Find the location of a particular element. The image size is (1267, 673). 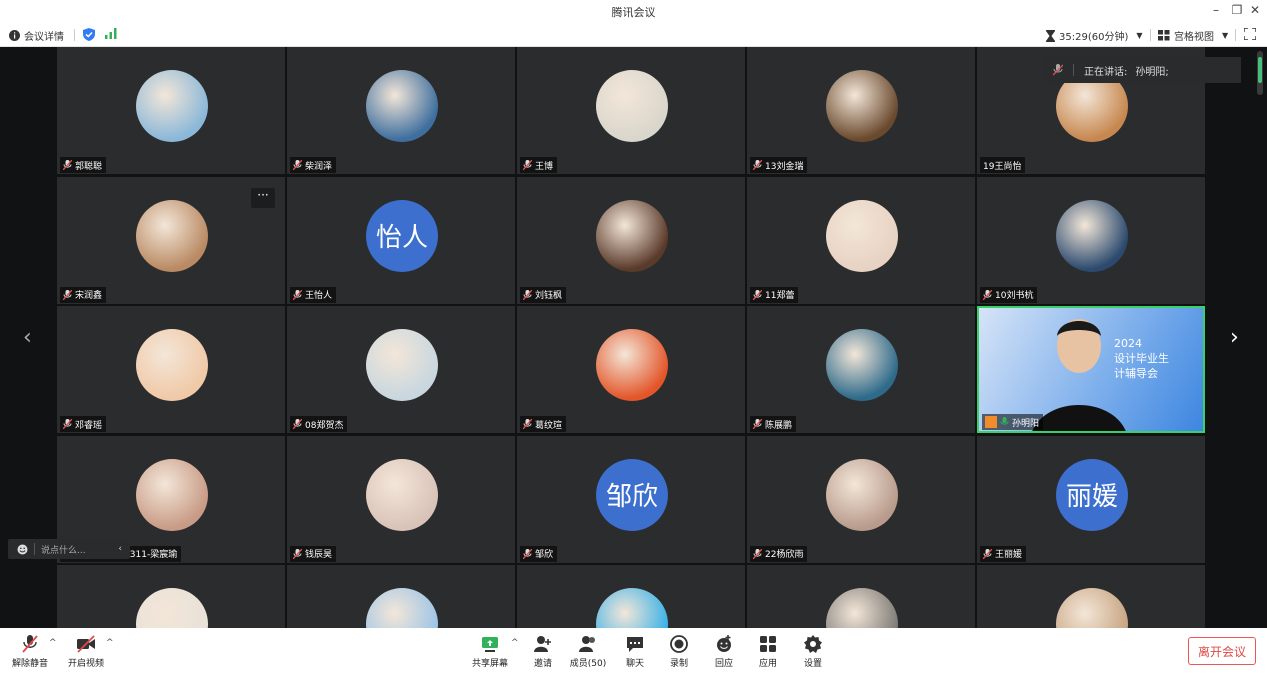

gear-icon is located at coordinates (813, 644).